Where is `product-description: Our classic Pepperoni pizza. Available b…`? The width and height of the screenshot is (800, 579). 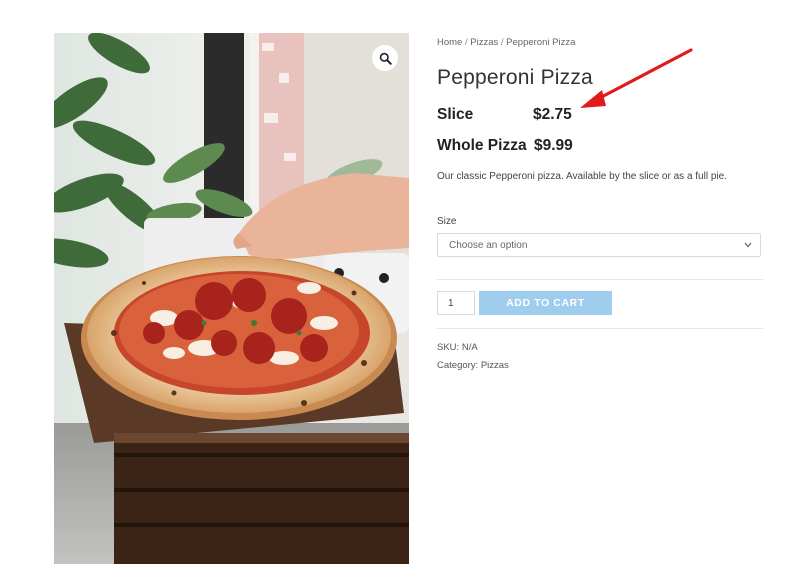
product-description: Our classic Pepperoni pizza. Available b… is located at coordinates (582, 176).